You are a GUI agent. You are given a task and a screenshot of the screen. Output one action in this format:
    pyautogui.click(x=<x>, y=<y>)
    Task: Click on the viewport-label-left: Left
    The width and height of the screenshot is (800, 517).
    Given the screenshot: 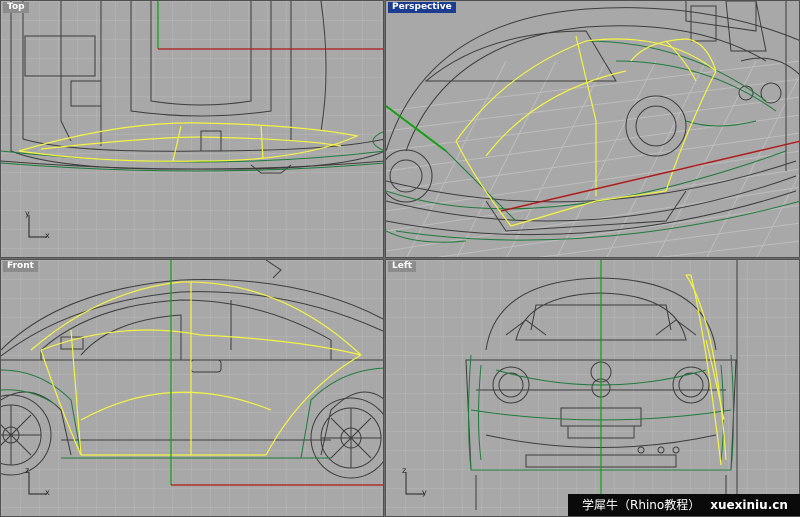 What is the action you would take?
    pyautogui.click(x=402, y=266)
    